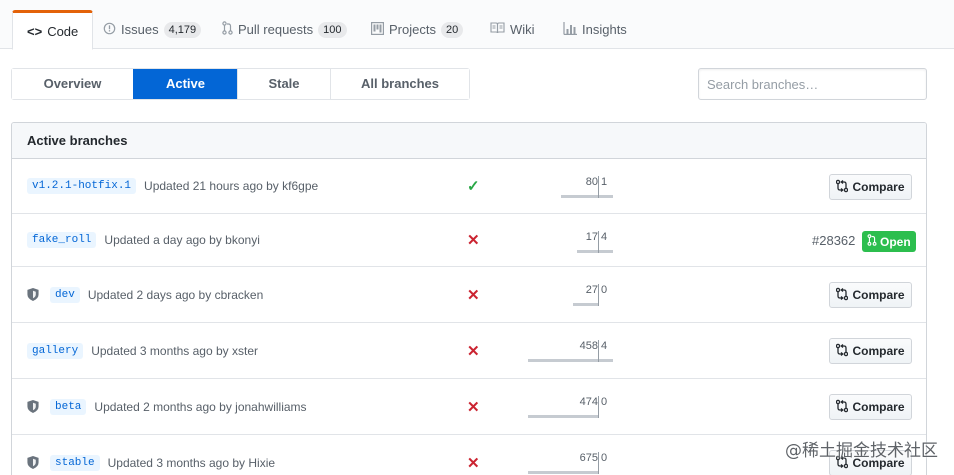 The width and height of the screenshot is (954, 475). I want to click on branch-name-link: v1.2.1-hotfix.1, so click(82, 186).